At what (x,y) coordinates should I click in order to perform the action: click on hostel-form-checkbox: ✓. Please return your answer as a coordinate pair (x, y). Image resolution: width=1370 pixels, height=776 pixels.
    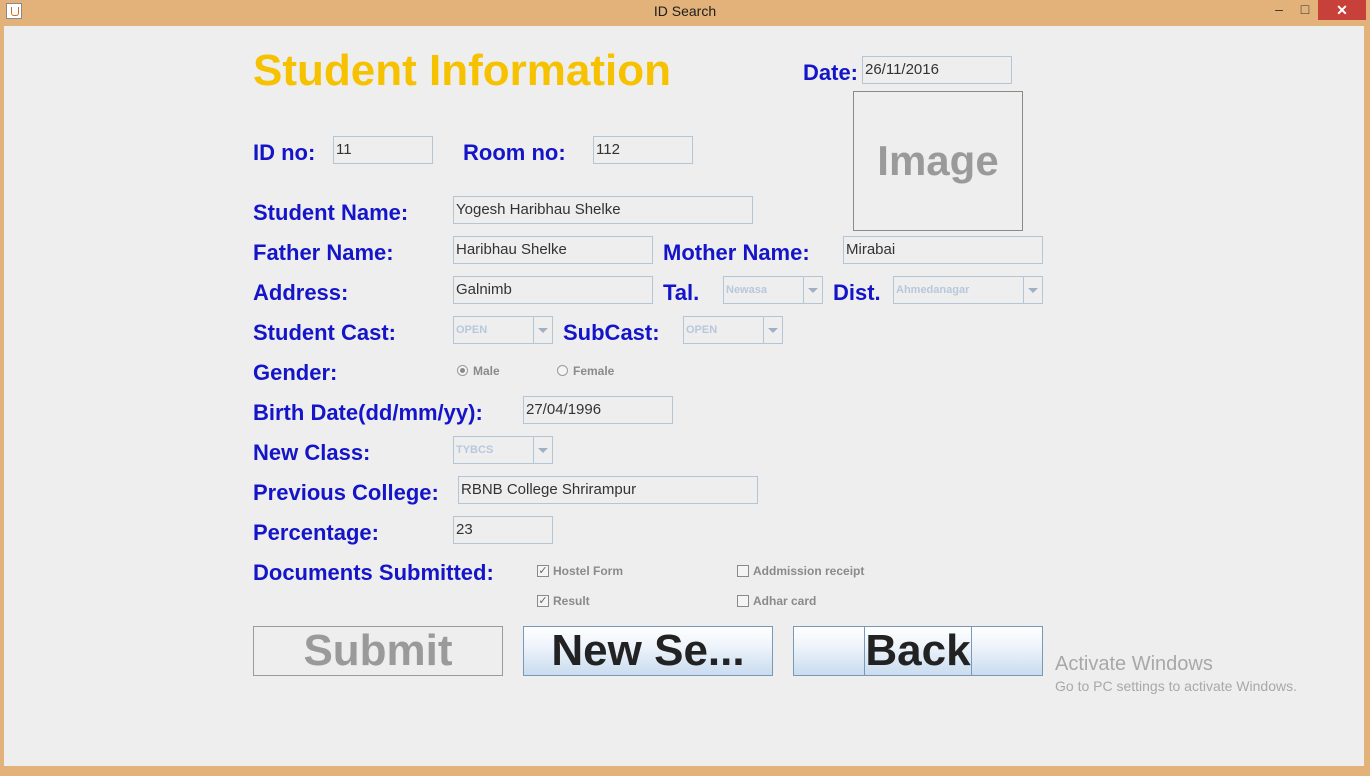
    Looking at the image, I should click on (543, 571).